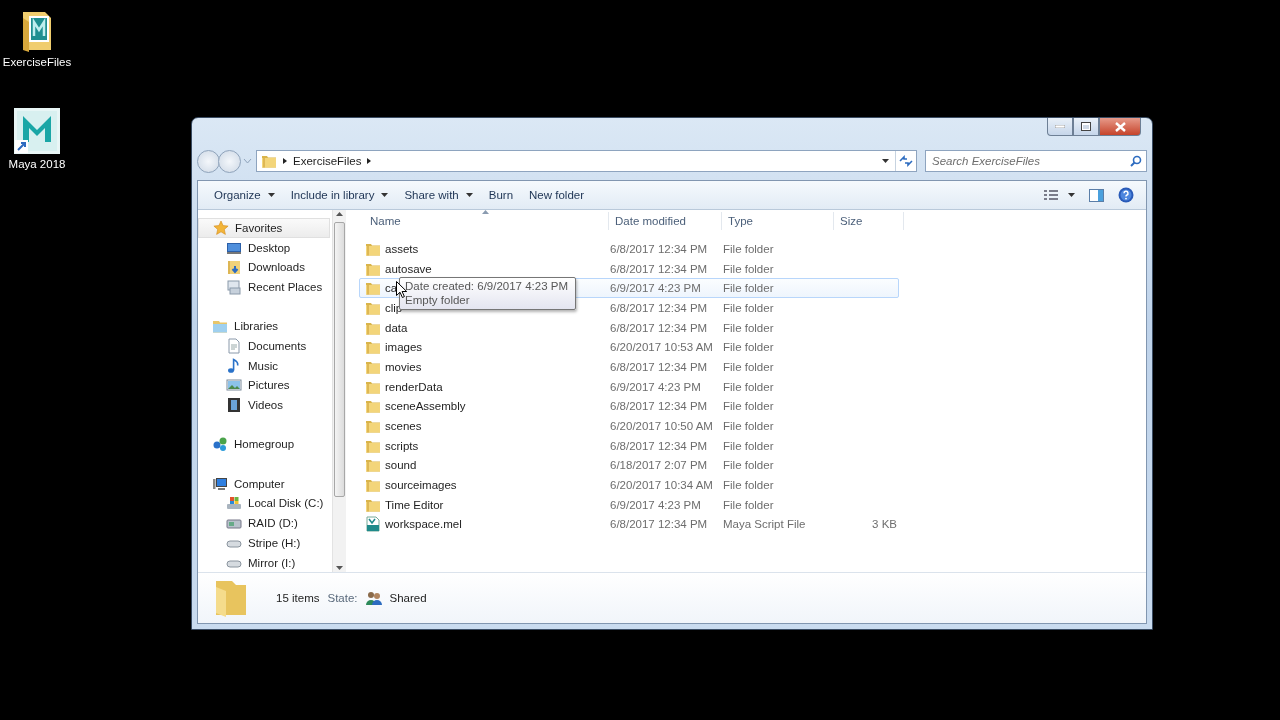 The height and width of the screenshot is (720, 1280). What do you see at coordinates (414, 504) in the screenshot?
I see `file-name: Time Editor` at bounding box center [414, 504].